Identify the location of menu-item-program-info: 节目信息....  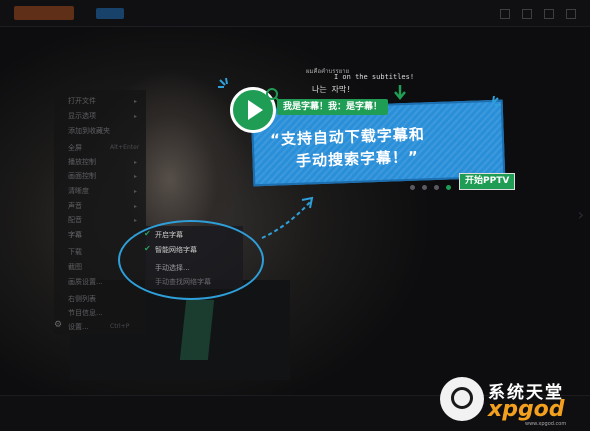
(85, 313).